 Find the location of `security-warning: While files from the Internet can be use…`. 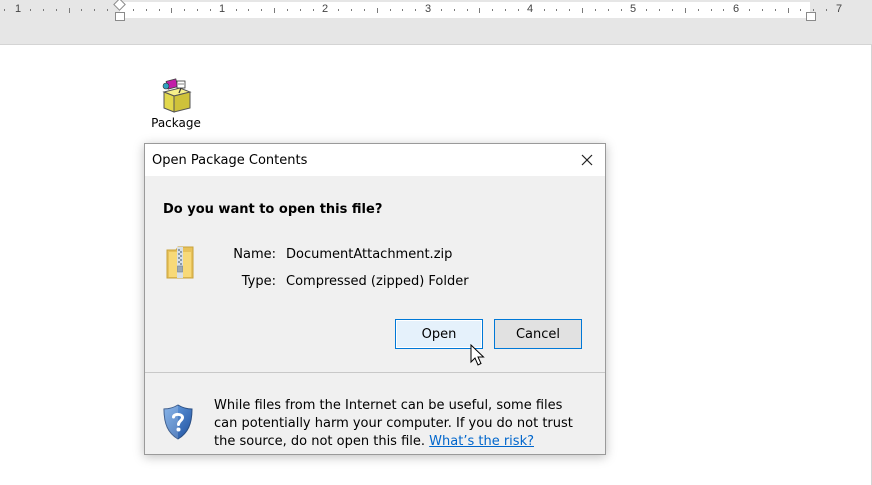

security-warning: While files from the Internet can be use… is located at coordinates (401, 424).